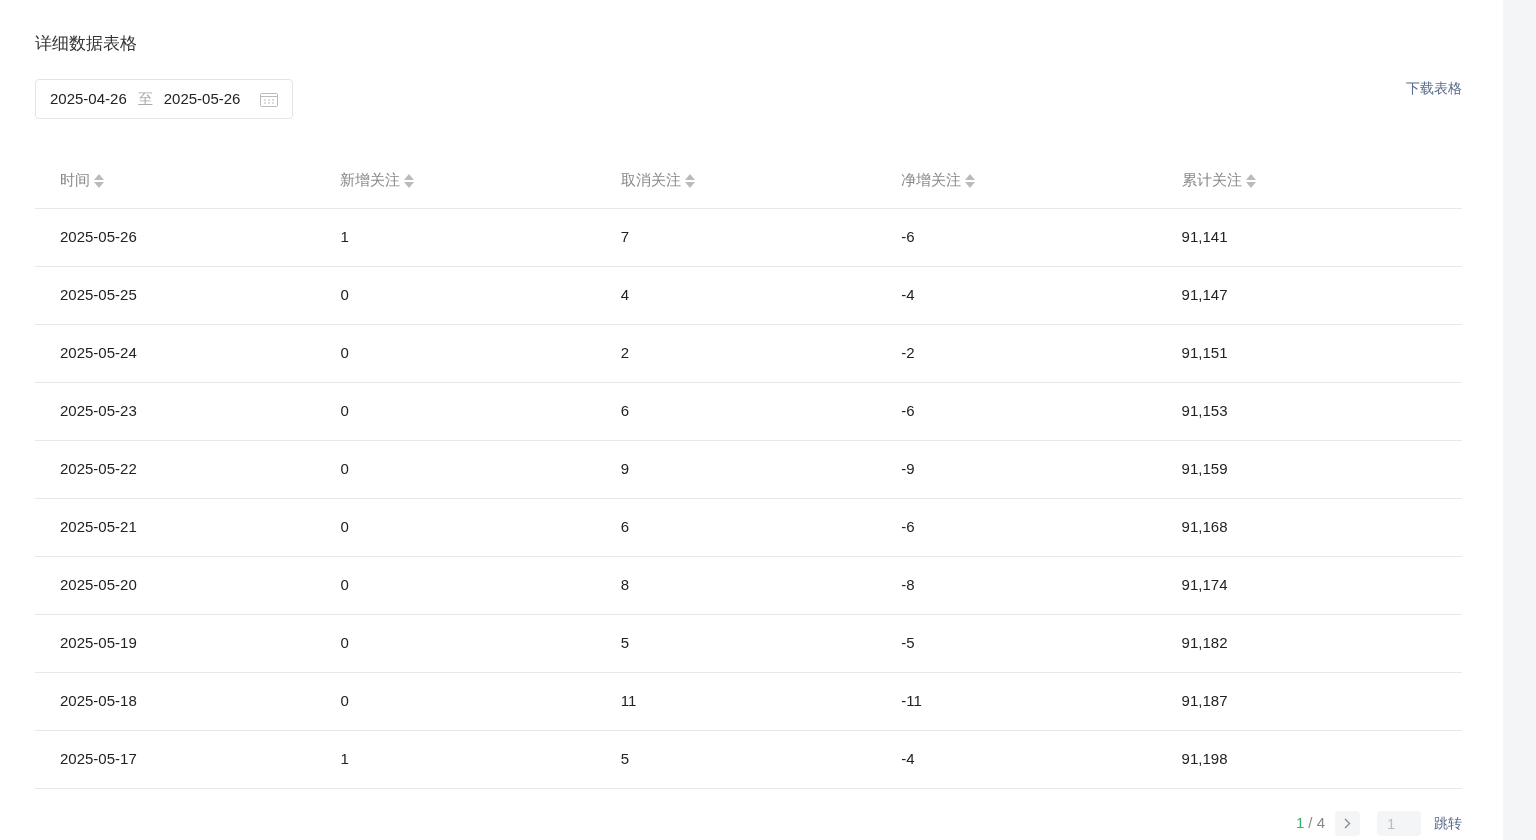  What do you see at coordinates (1204, 237) in the screenshot?
I see `table-cell-text: 91,141` at bounding box center [1204, 237].